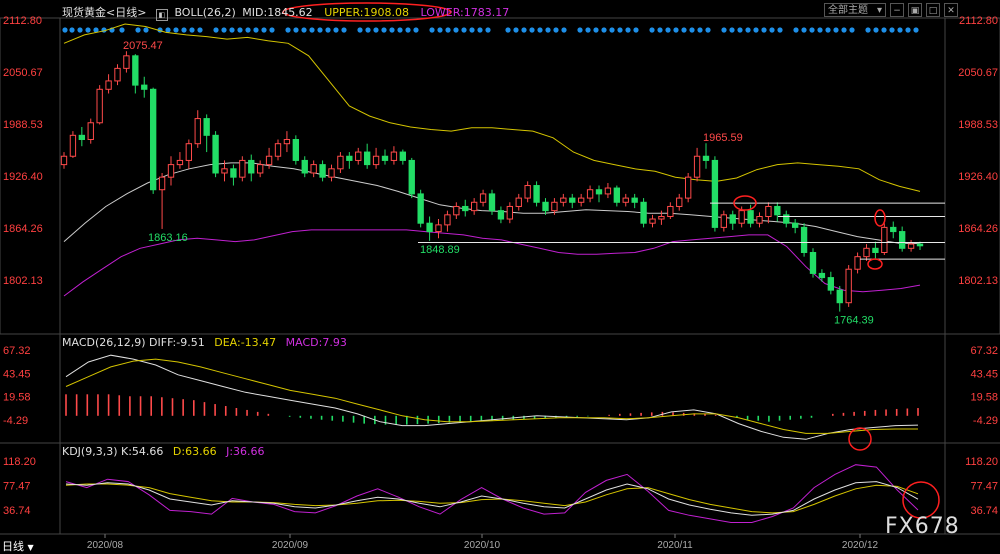 The width and height of the screenshot is (1000, 554). Describe the element at coordinates (17, 511) in the screenshot. I see `kdj-y-tick-label: 36.74` at that location.